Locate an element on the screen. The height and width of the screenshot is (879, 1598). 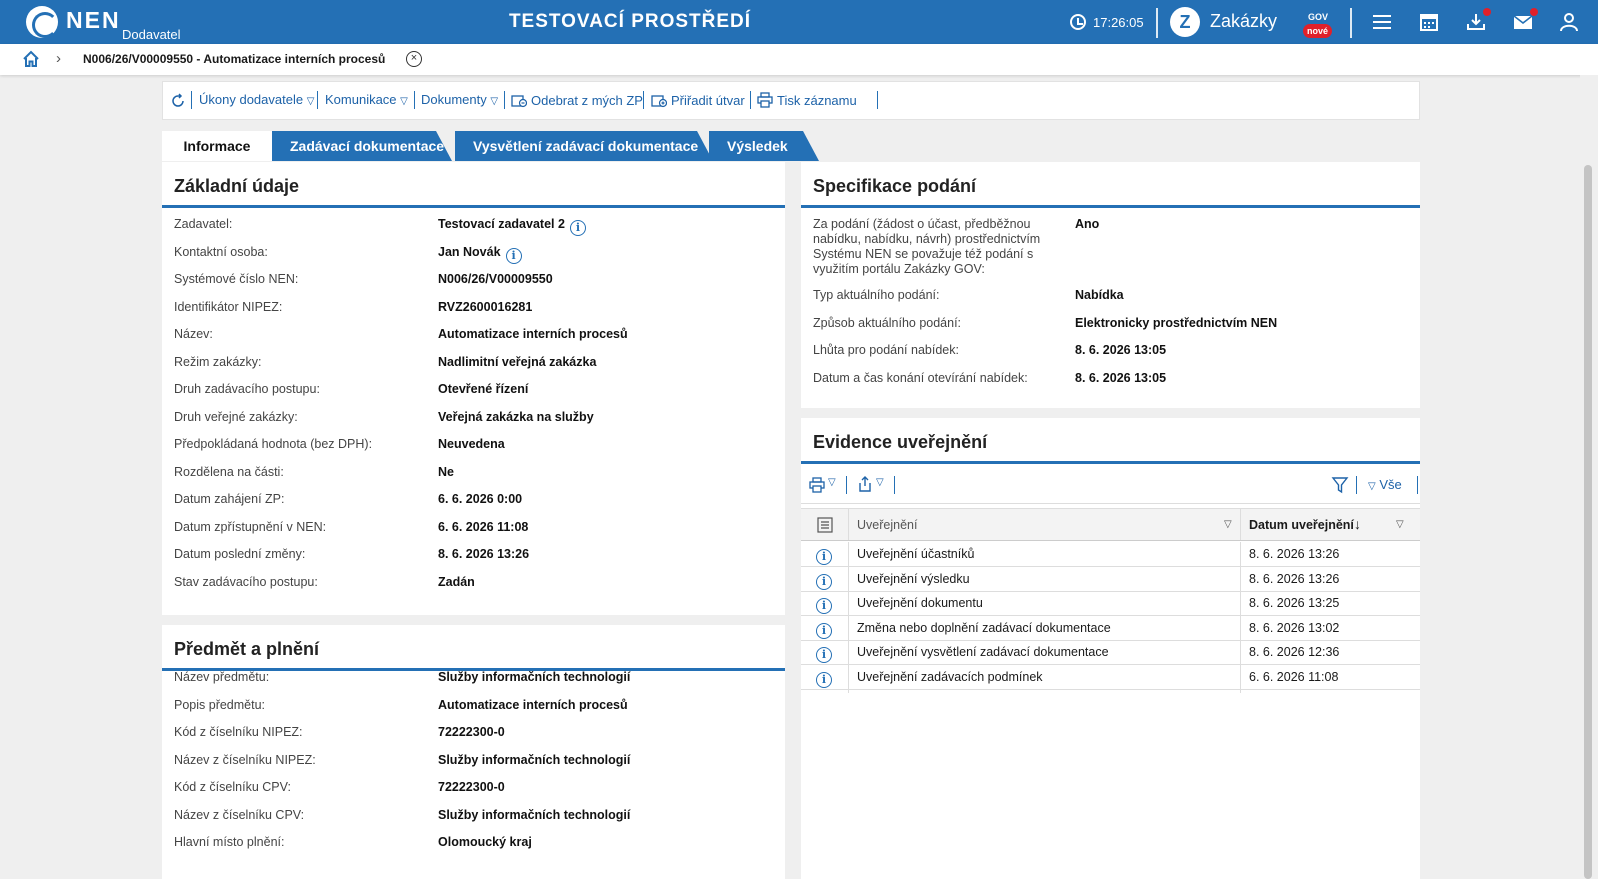
field-value: Elektronicky prostřednictvím NEN is located at coordinates (1176, 323).